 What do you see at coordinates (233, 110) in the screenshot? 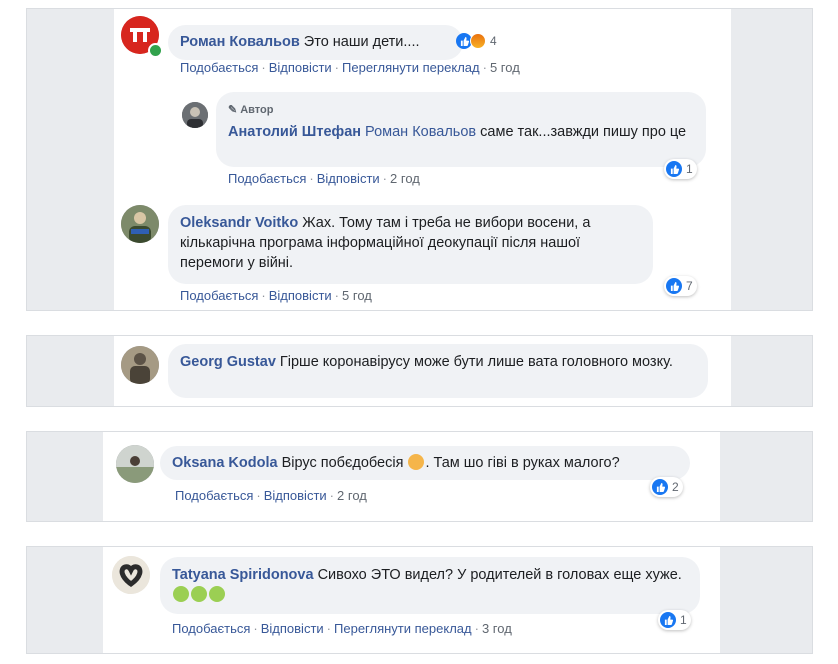
I see `pen-icon: ✎` at bounding box center [233, 110].